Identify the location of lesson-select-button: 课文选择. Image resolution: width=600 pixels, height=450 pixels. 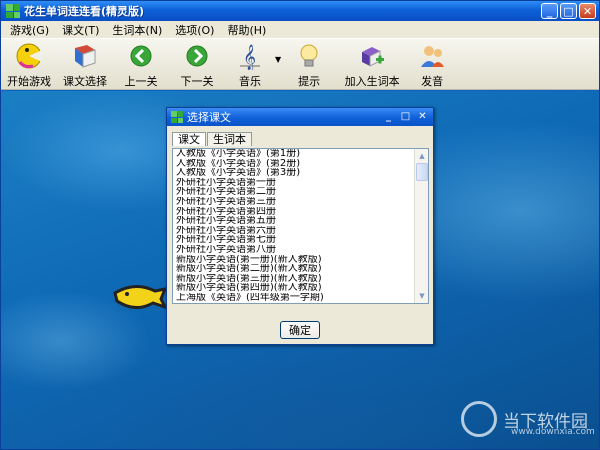
(85, 64).